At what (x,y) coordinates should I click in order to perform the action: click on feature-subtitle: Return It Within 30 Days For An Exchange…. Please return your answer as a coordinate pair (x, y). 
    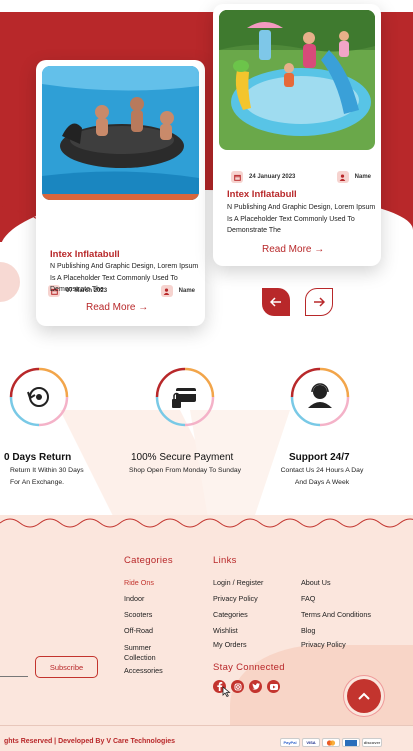
    Looking at the image, I should click on (54, 476).